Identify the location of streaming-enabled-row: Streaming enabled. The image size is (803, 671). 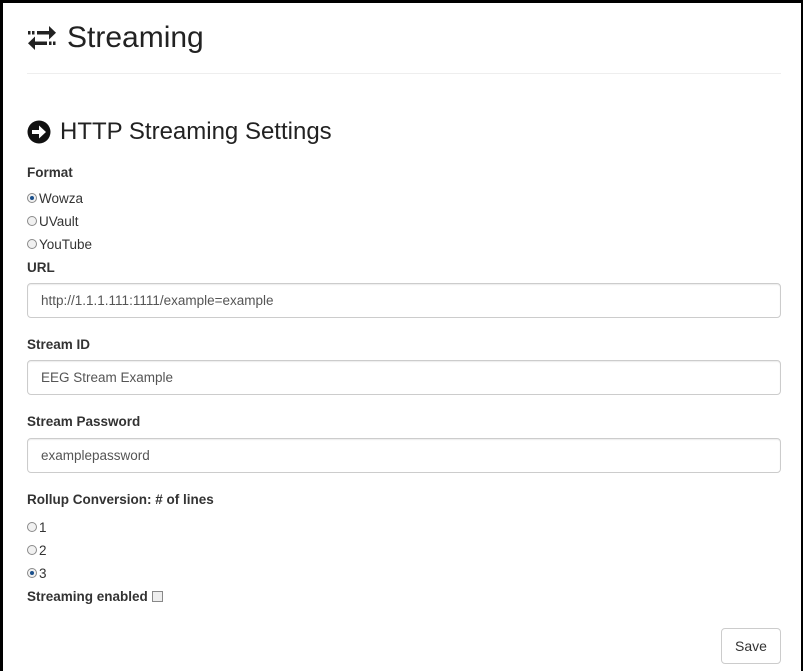
(95, 597).